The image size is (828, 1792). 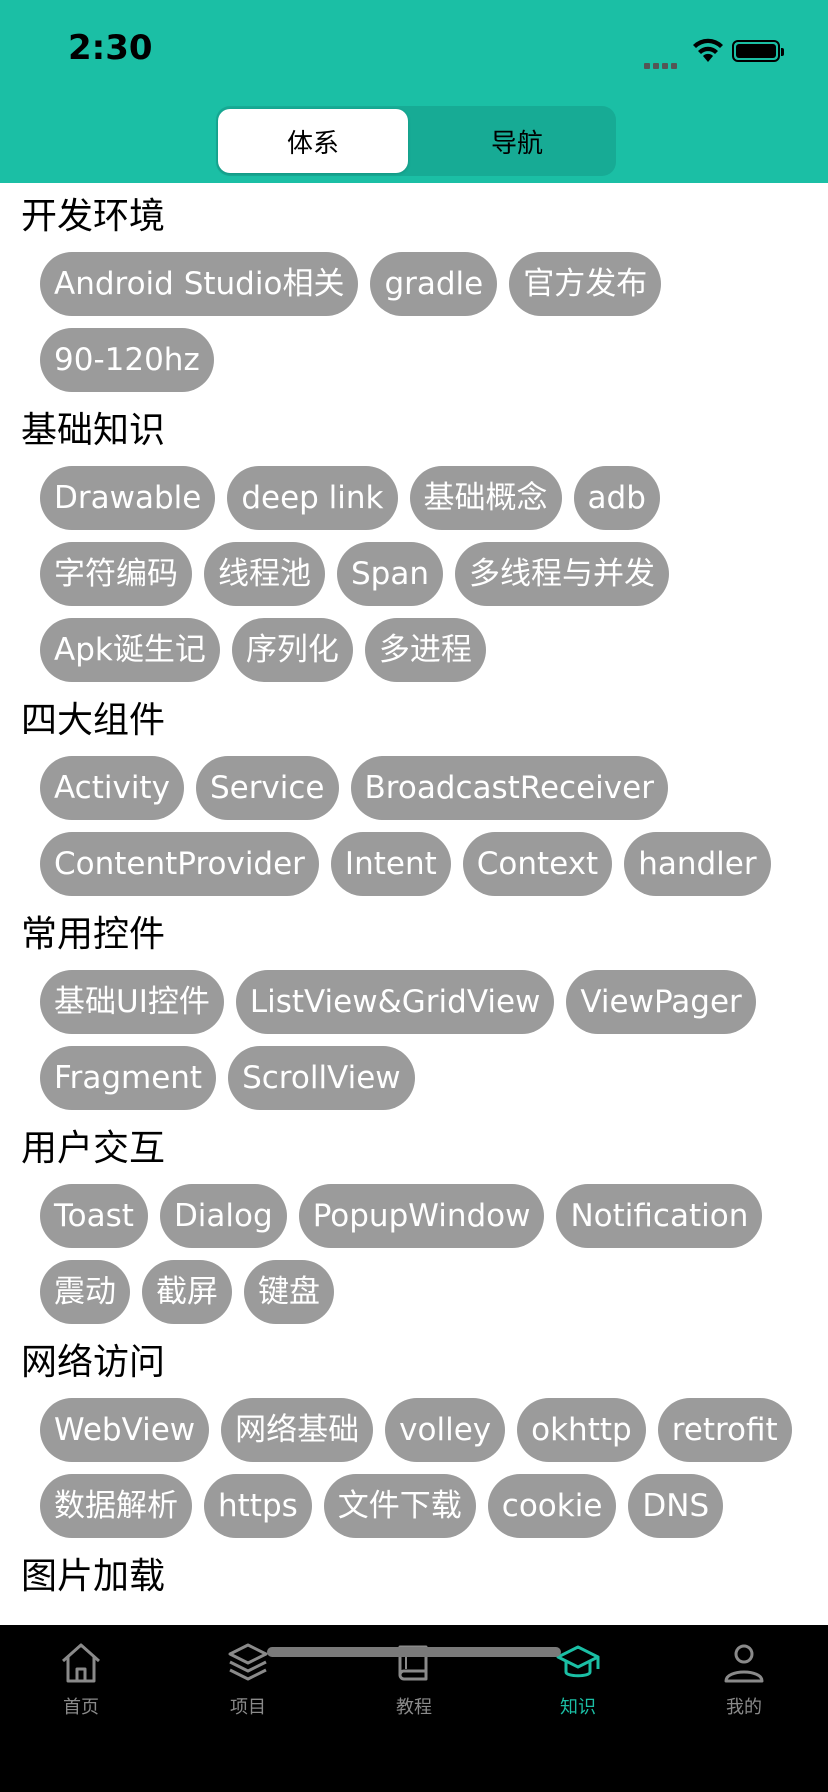 I want to click on status-icons, so click(x=719, y=52).